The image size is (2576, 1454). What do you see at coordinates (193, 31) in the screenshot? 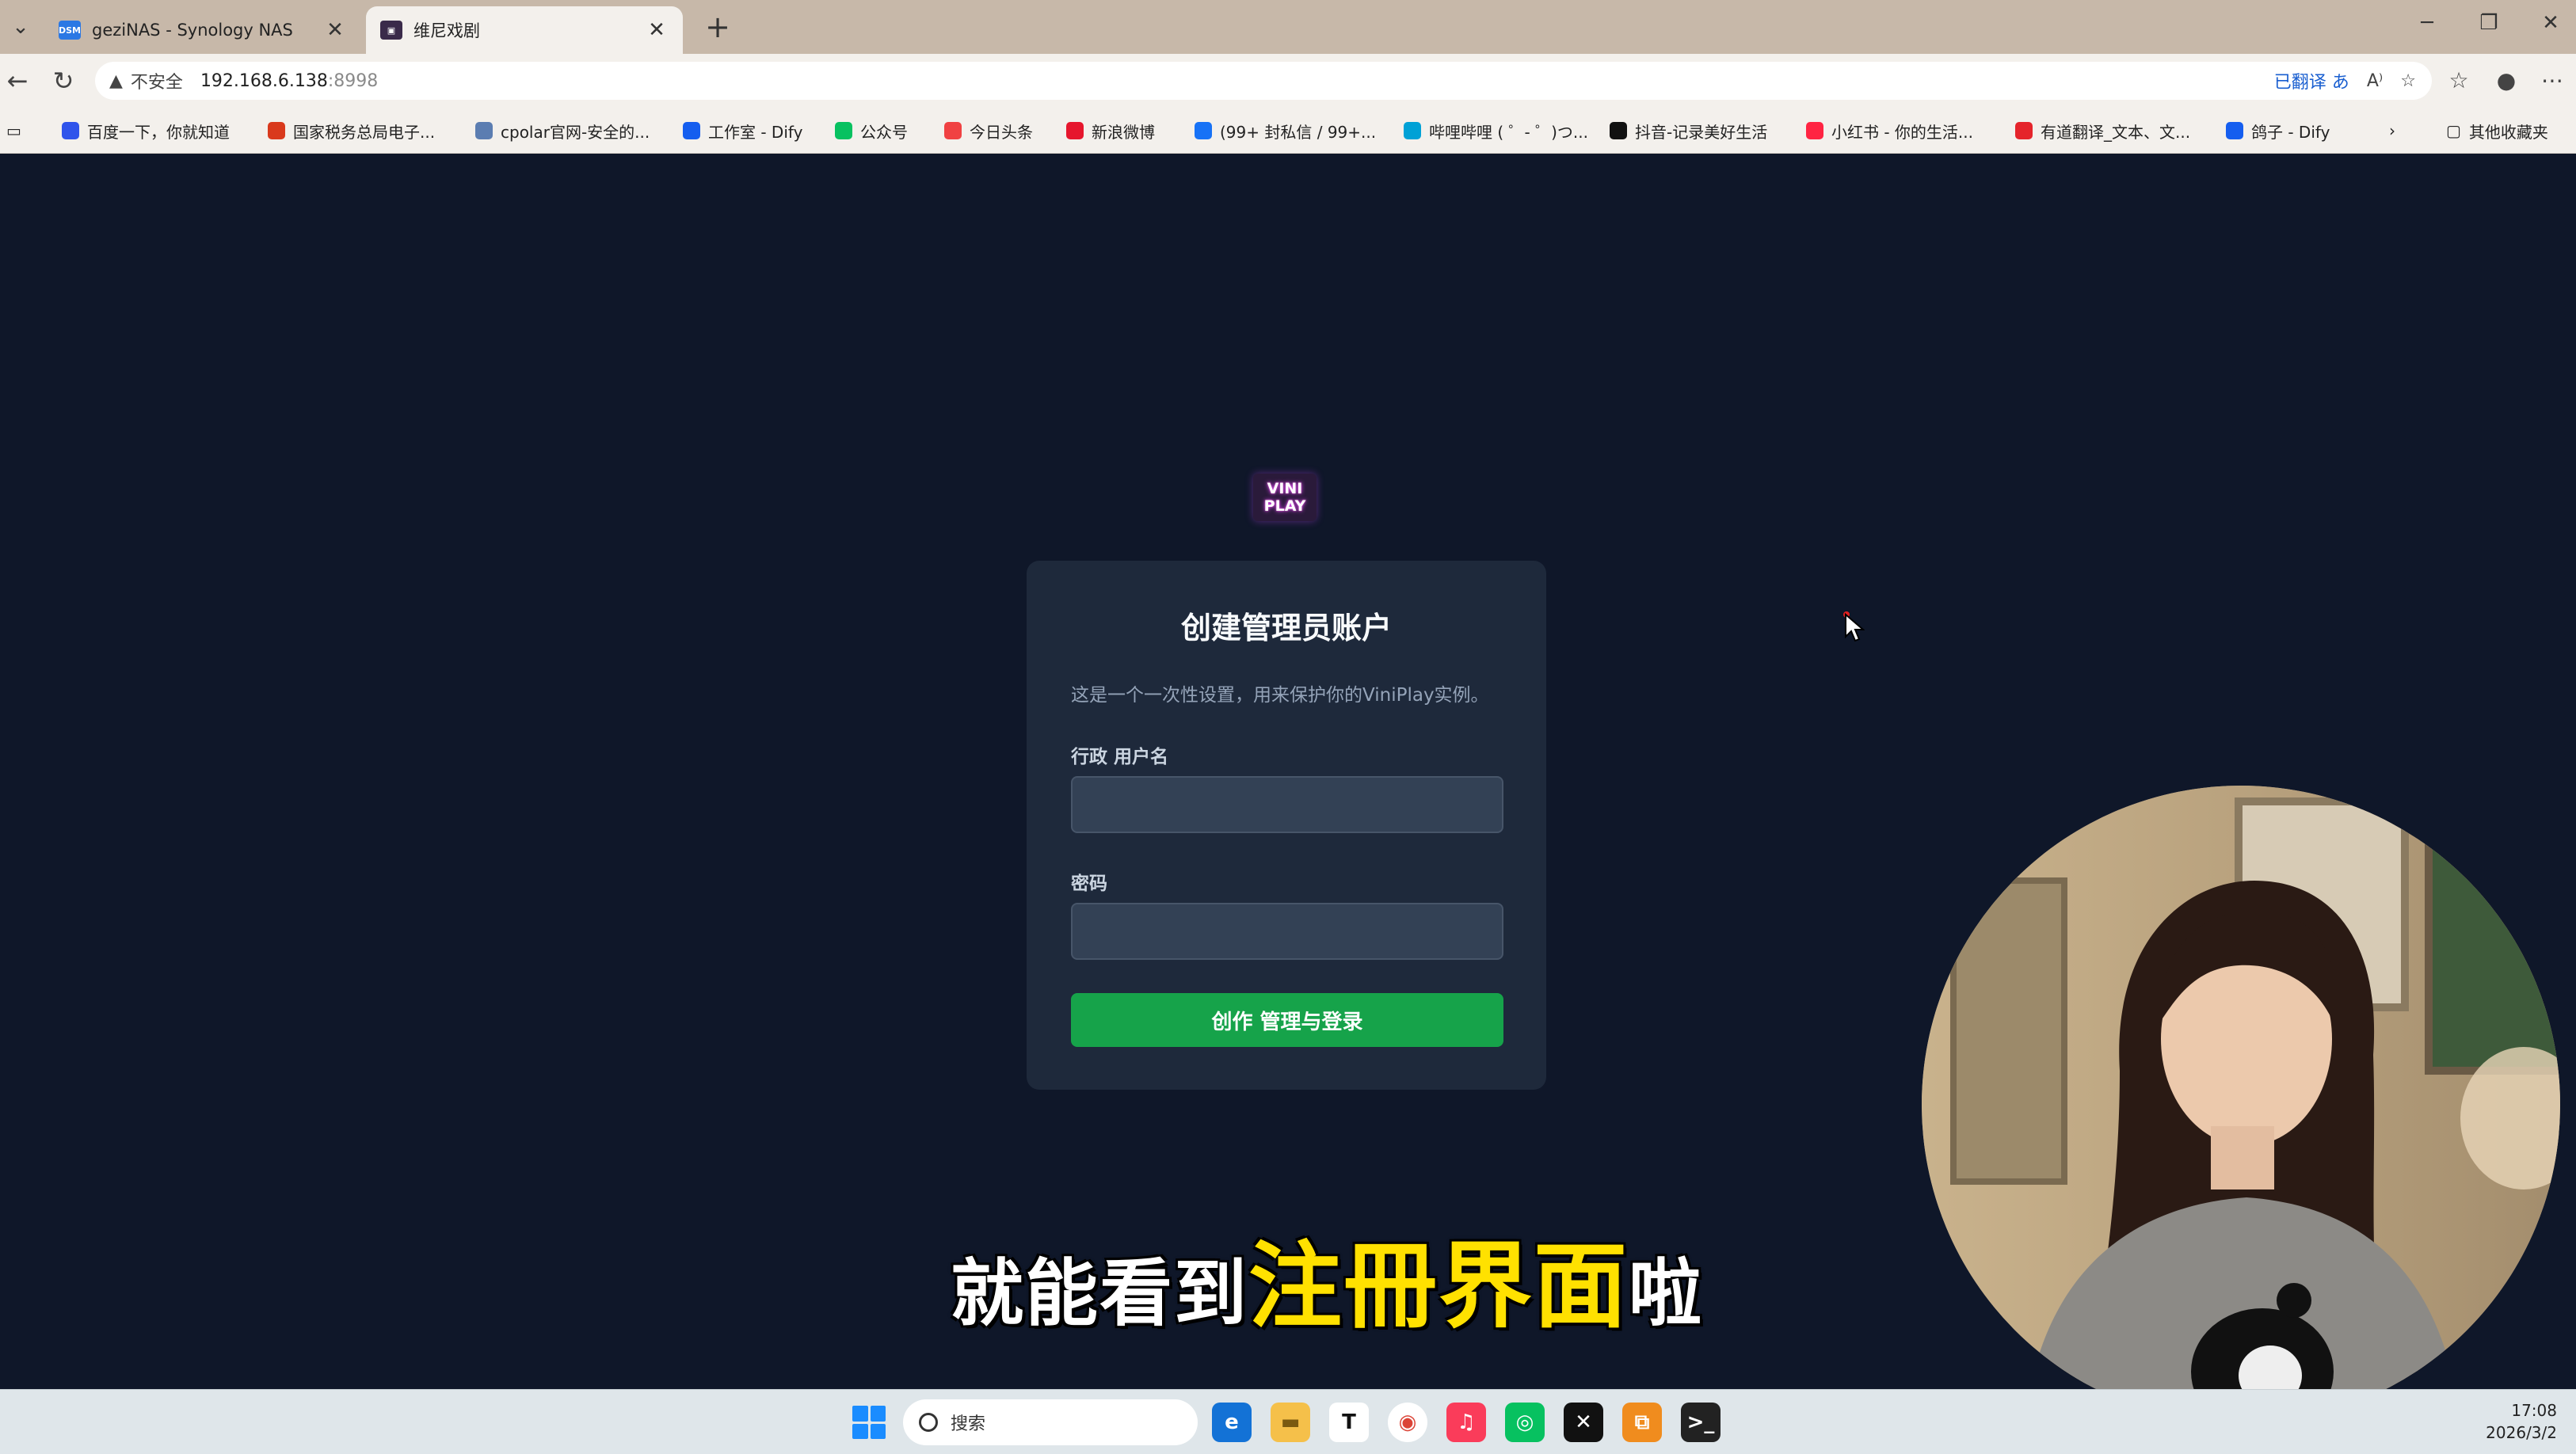
I see `tab-title: geziNAS - Synology NAS` at bounding box center [193, 31].